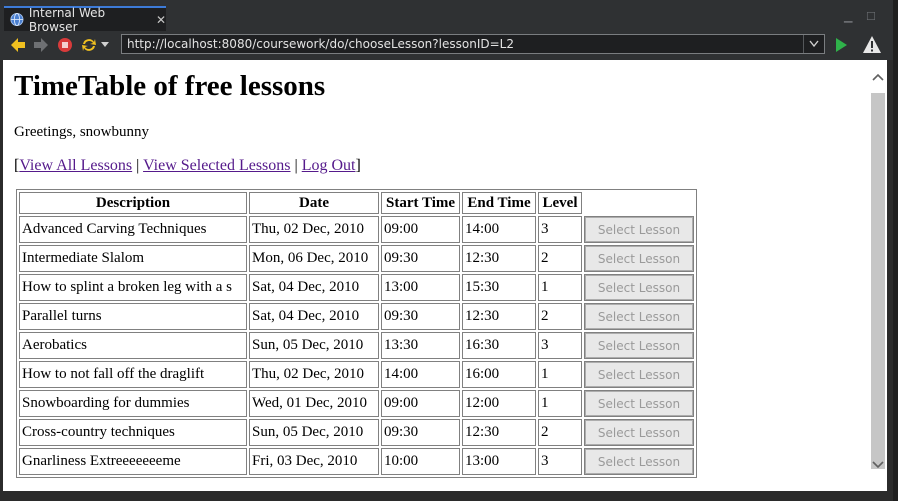  Describe the element at coordinates (813, 44) in the screenshot. I see `url-history-dropdown` at that location.